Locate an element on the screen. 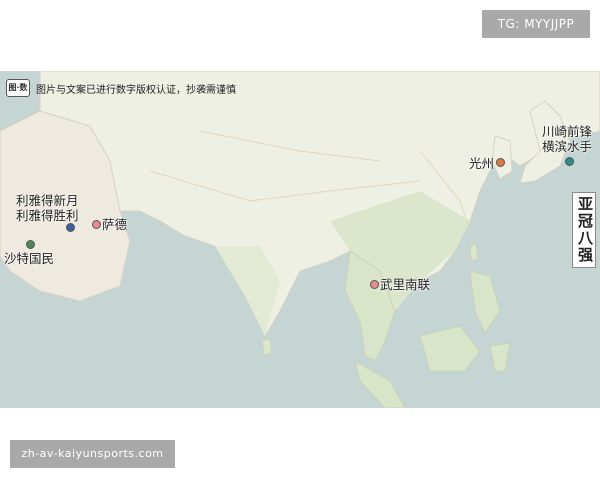 The image size is (600, 480). label-alnassr: 利雅得新月 利雅得胜利 is located at coordinates (47, 208).